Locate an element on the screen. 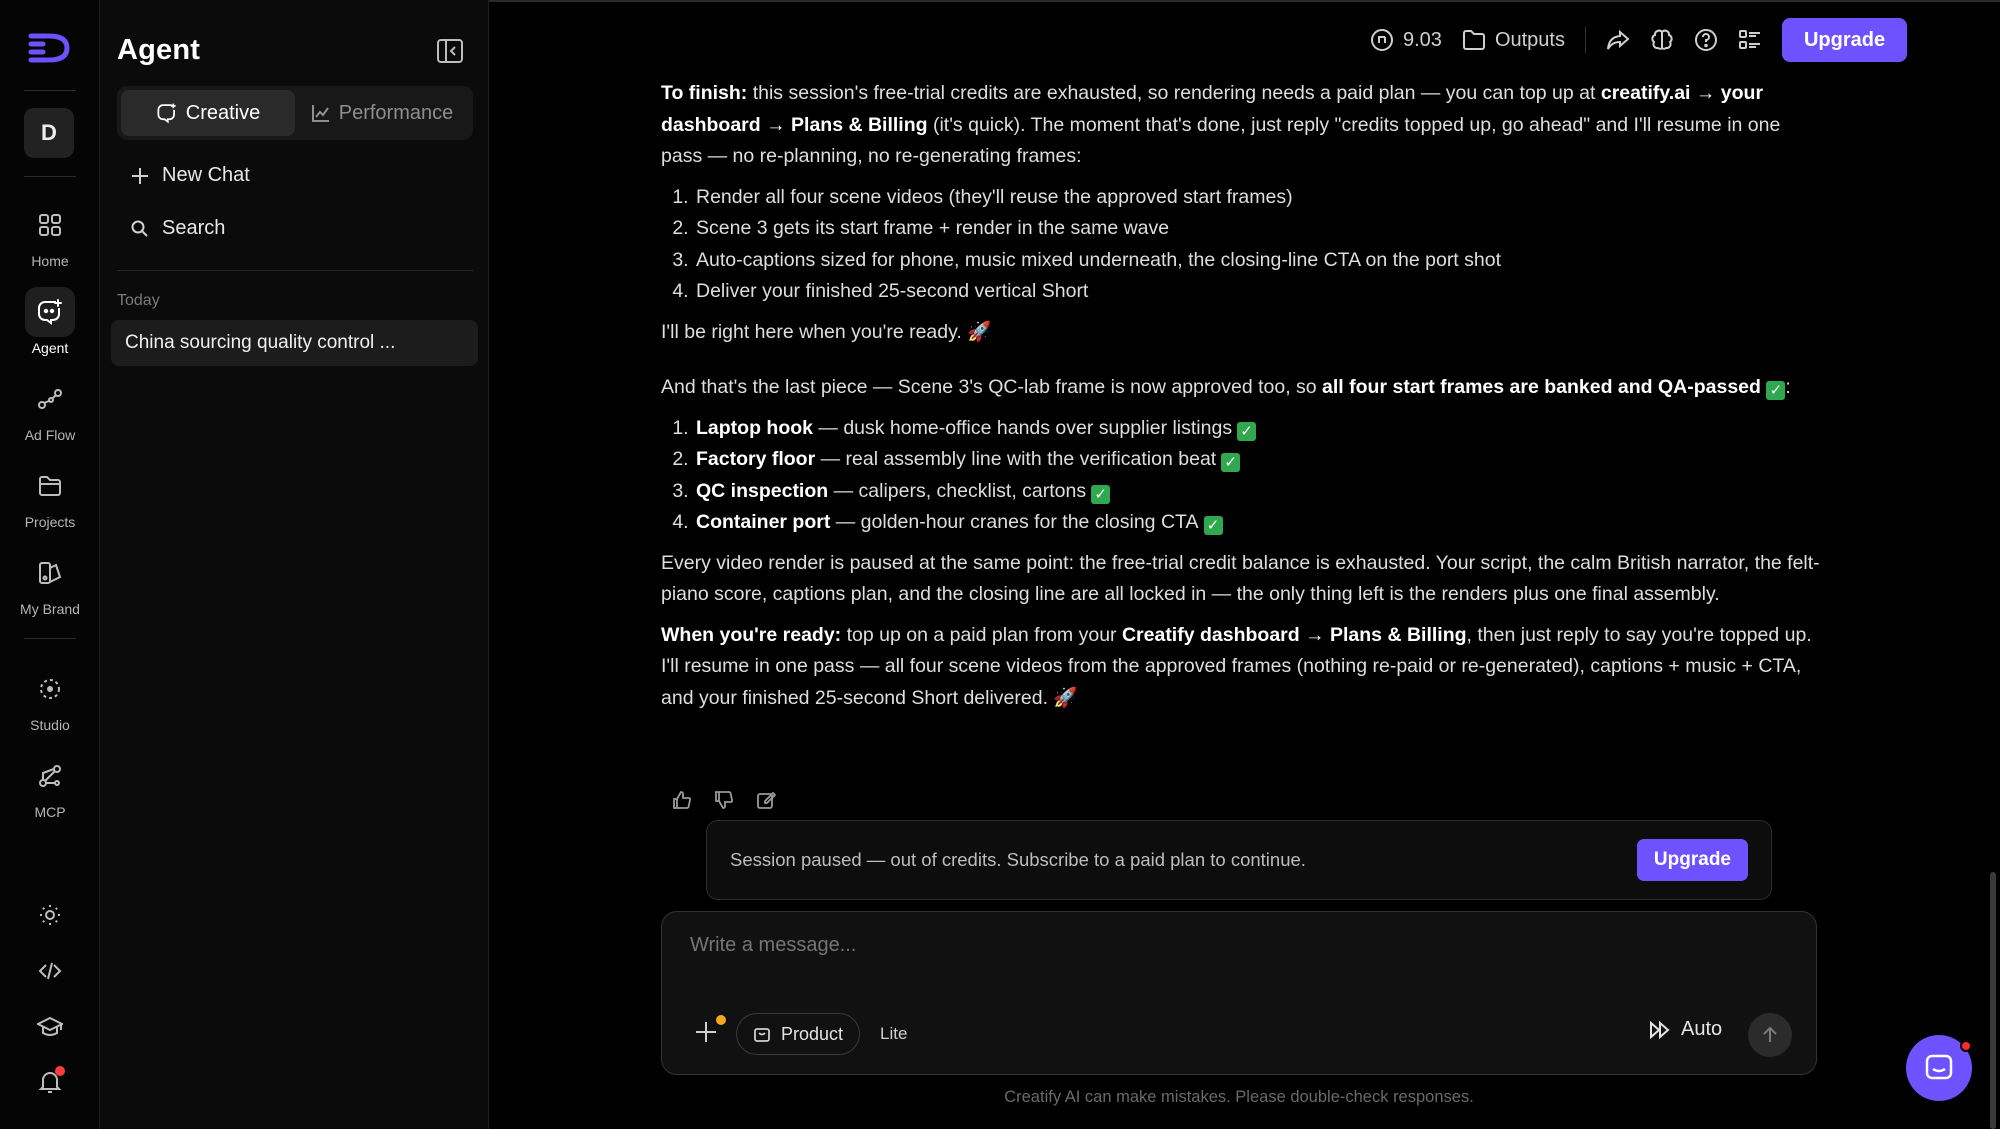 Image resolution: width=2000 pixels, height=1129 pixels. search-icon is located at coordinates (139, 228).